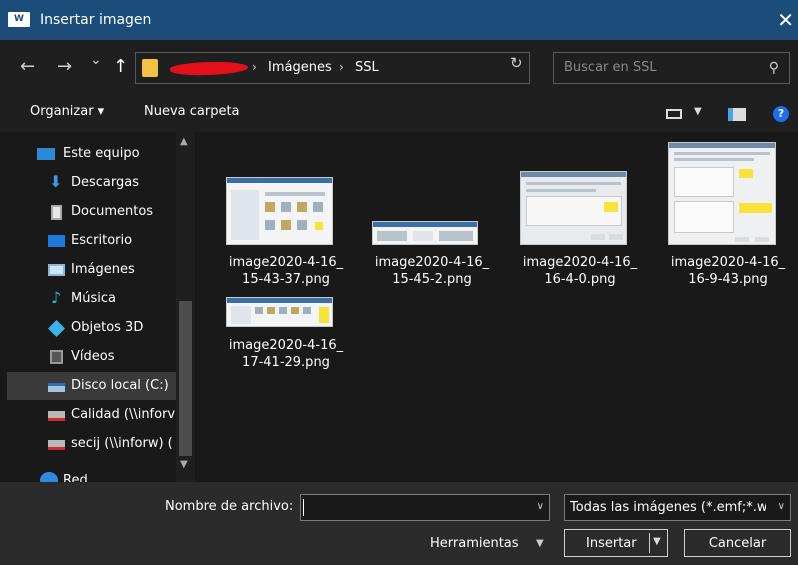 The image size is (798, 565). What do you see at coordinates (122, 443) in the screenshot?
I see `sidebar-item-label: secij (\\inforw) (` at bounding box center [122, 443].